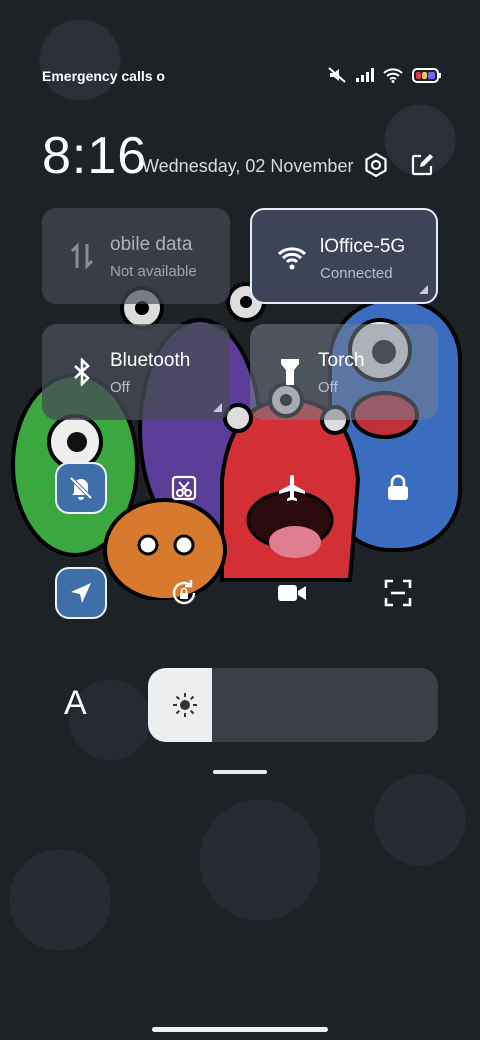  I want to click on location-toggle, so click(81, 593).